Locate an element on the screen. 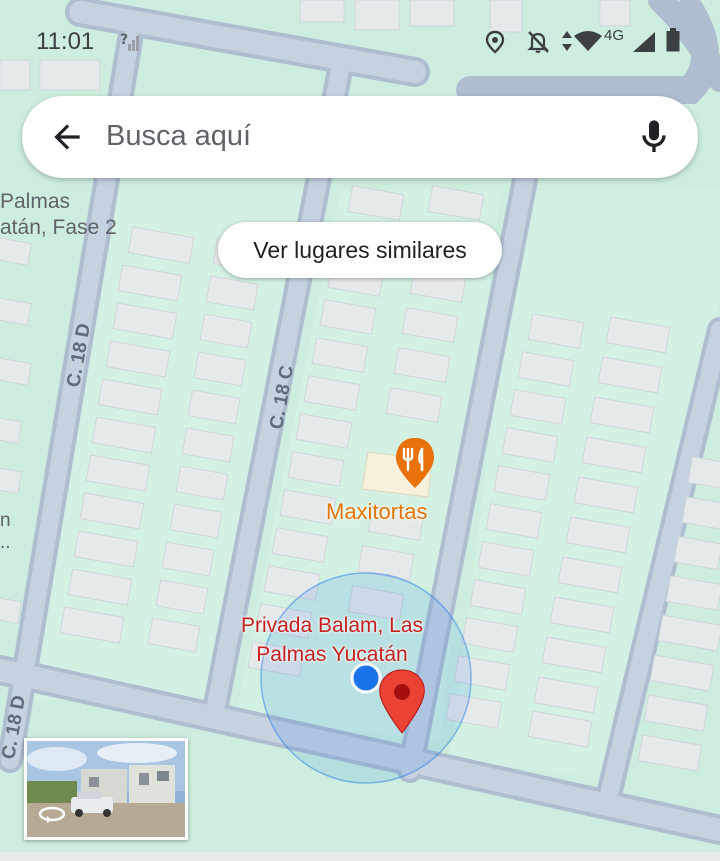 The width and height of the screenshot is (720, 861). street-view-thumbnail is located at coordinates (106, 789).